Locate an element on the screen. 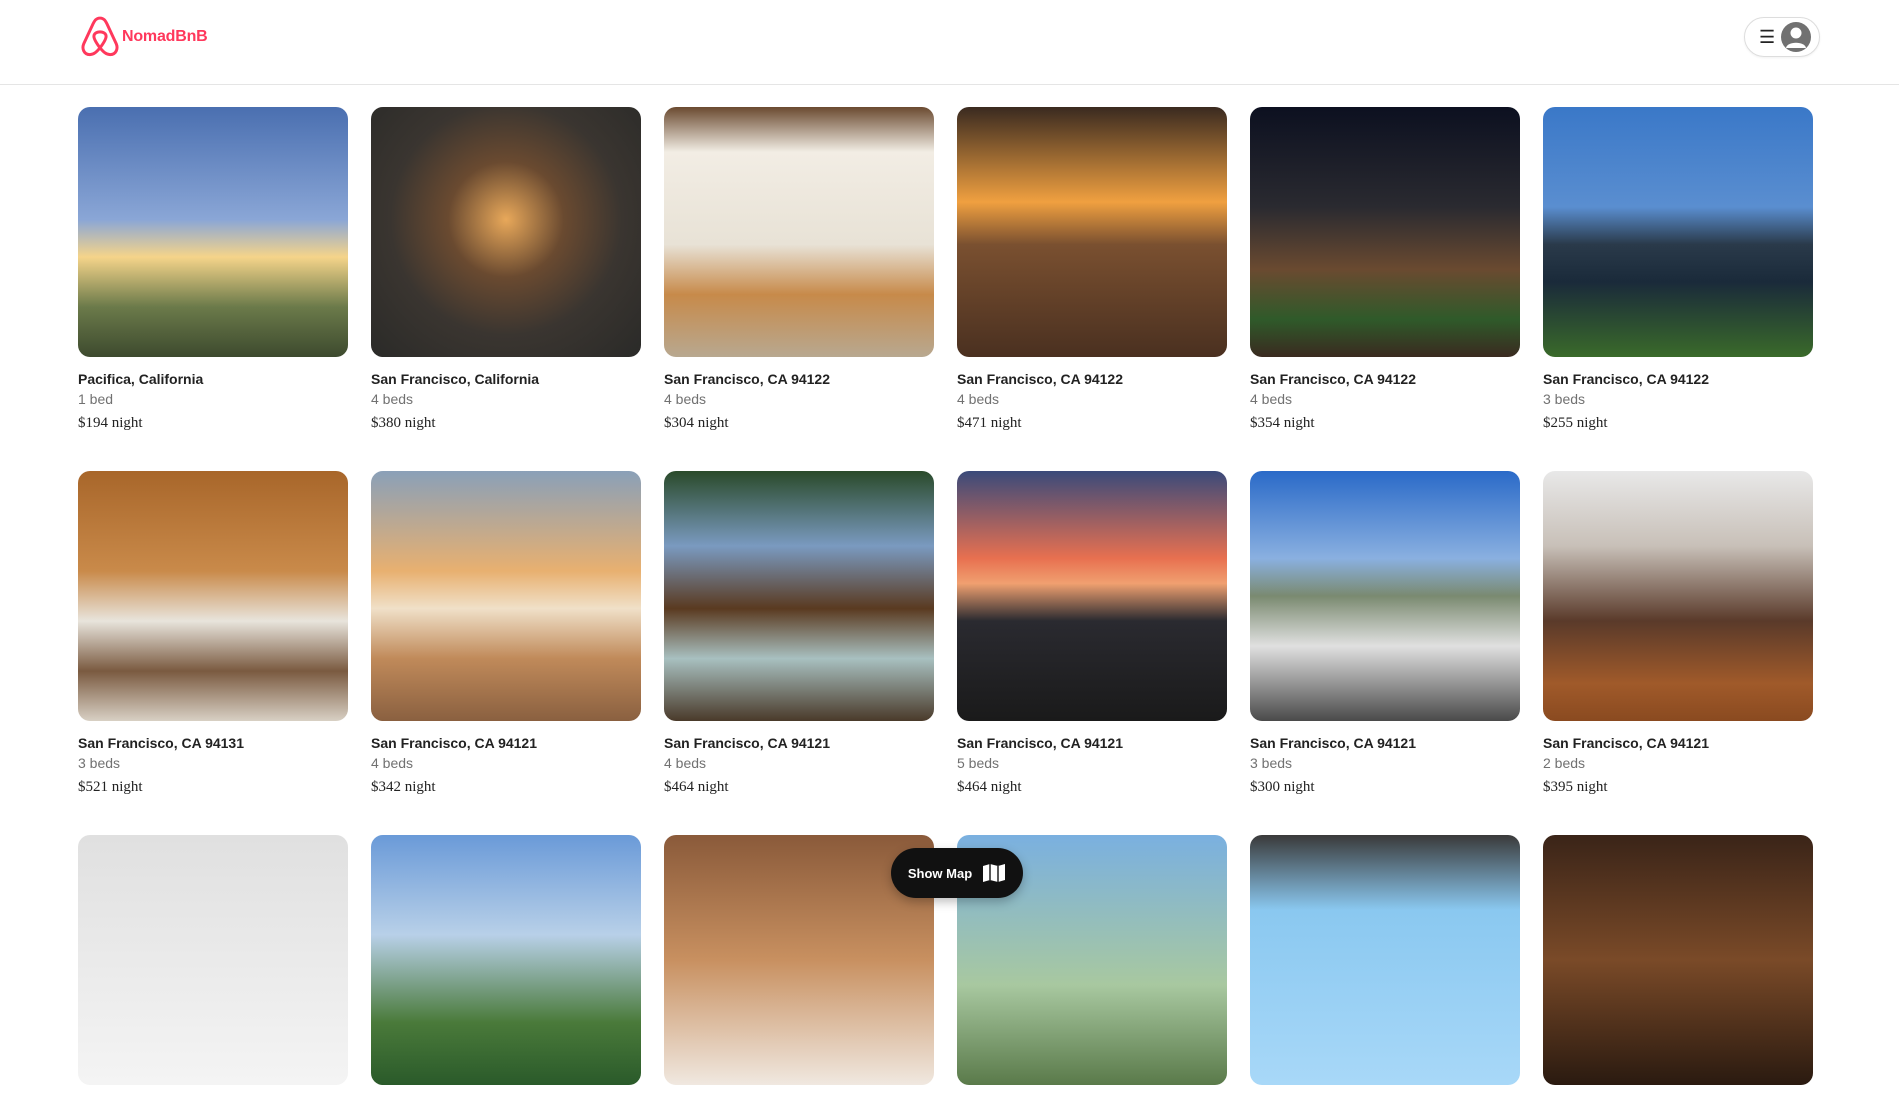  listing-card: San Francisco, CA 94121 4 beds $342 night is located at coordinates (506, 633).